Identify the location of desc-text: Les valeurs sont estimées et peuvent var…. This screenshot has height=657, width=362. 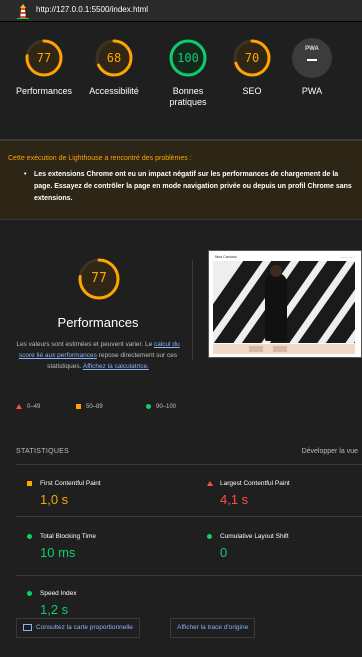
(84, 344).